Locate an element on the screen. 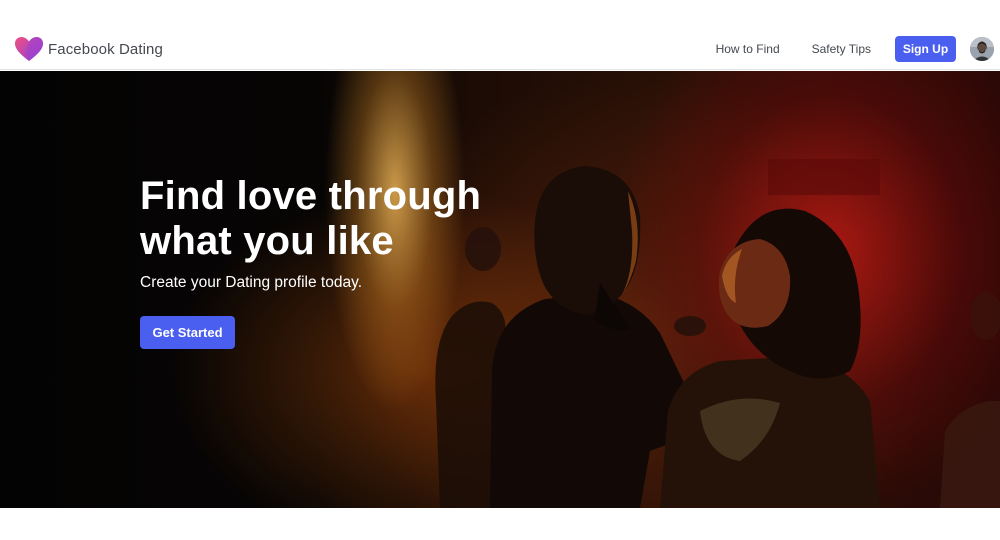 This screenshot has width=1000, height=540. heart-logo-icon is located at coordinates (29, 49).